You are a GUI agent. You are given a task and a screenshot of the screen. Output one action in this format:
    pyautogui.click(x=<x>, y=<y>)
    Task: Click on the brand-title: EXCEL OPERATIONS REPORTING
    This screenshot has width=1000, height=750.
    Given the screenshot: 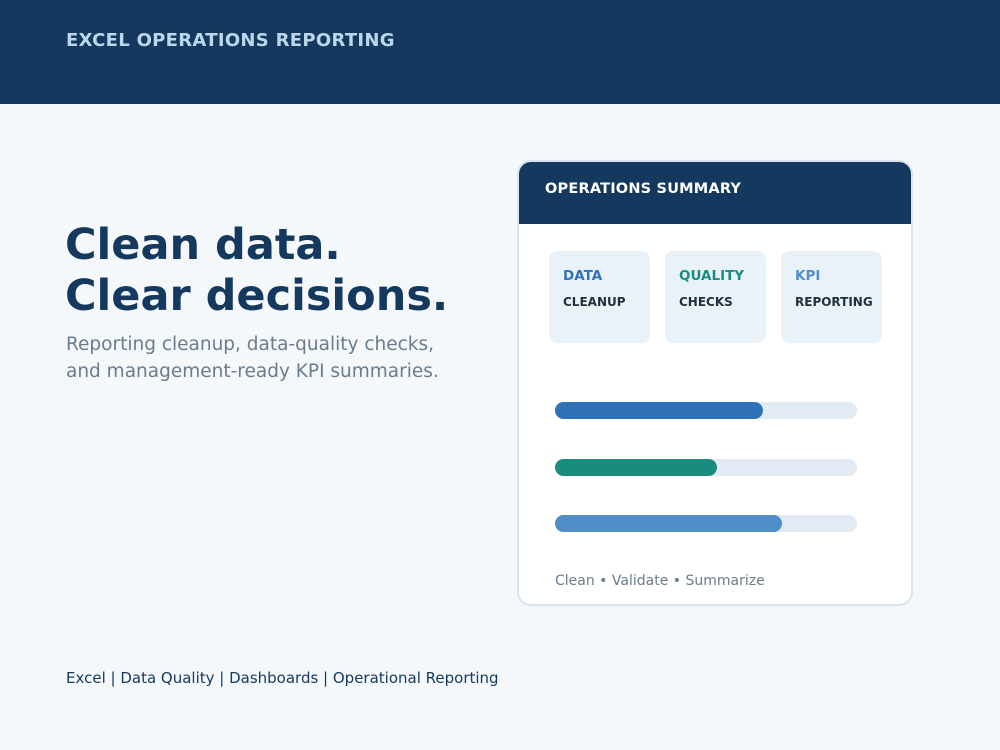 What is the action you would take?
    pyautogui.click(x=230, y=40)
    